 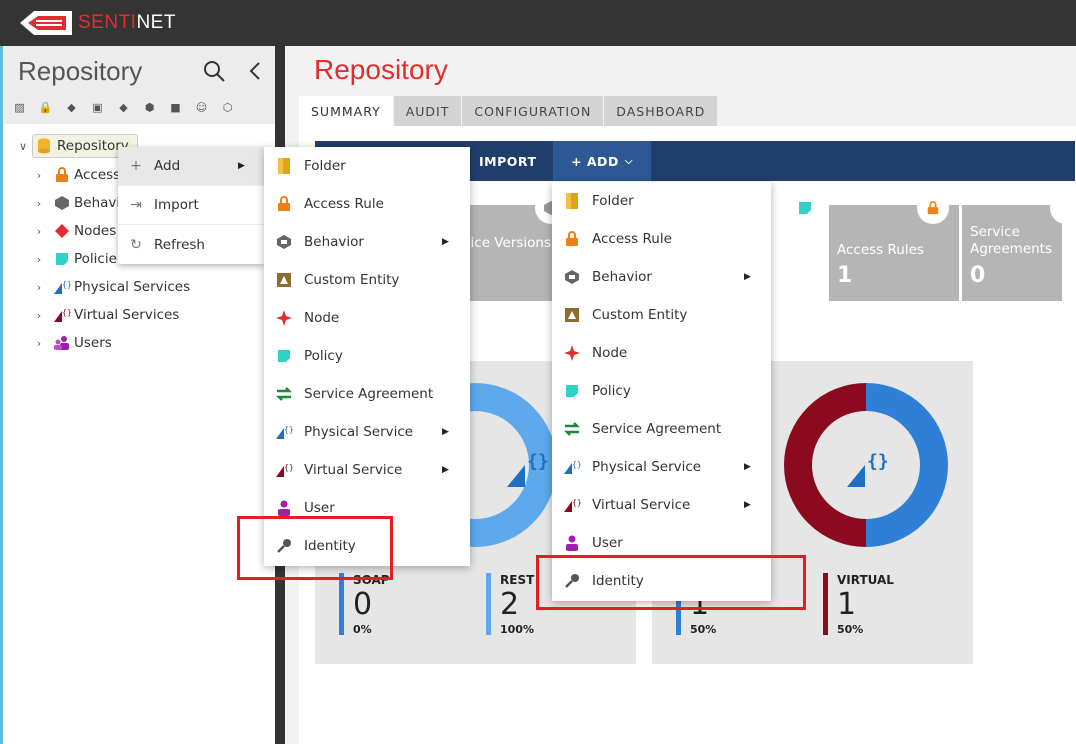 What do you see at coordinates (97, 175) in the screenshot?
I see `tree-item-label: Access` at bounding box center [97, 175].